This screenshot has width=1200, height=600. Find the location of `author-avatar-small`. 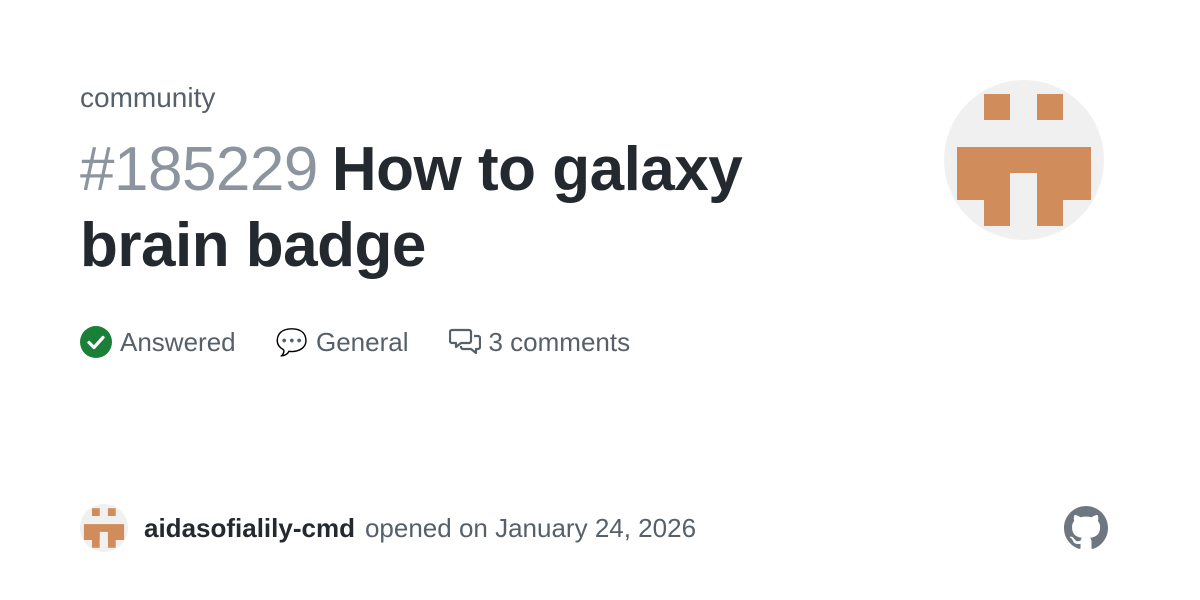

author-avatar-small is located at coordinates (104, 528).